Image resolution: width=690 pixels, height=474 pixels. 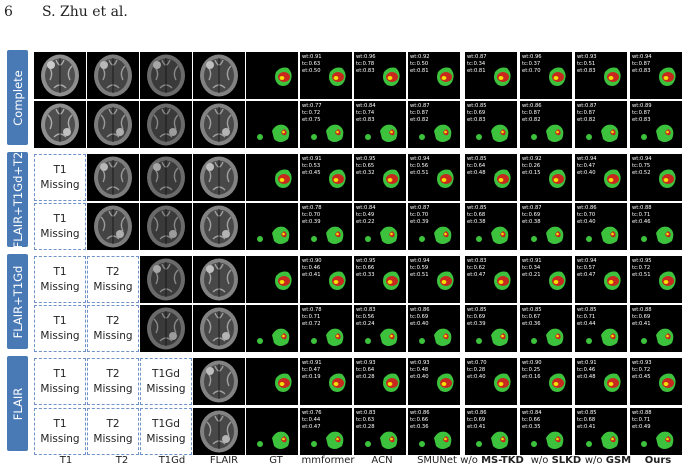 What do you see at coordinates (311, 222) in the screenshot?
I see `dice-score: et:0.39` at bounding box center [311, 222].